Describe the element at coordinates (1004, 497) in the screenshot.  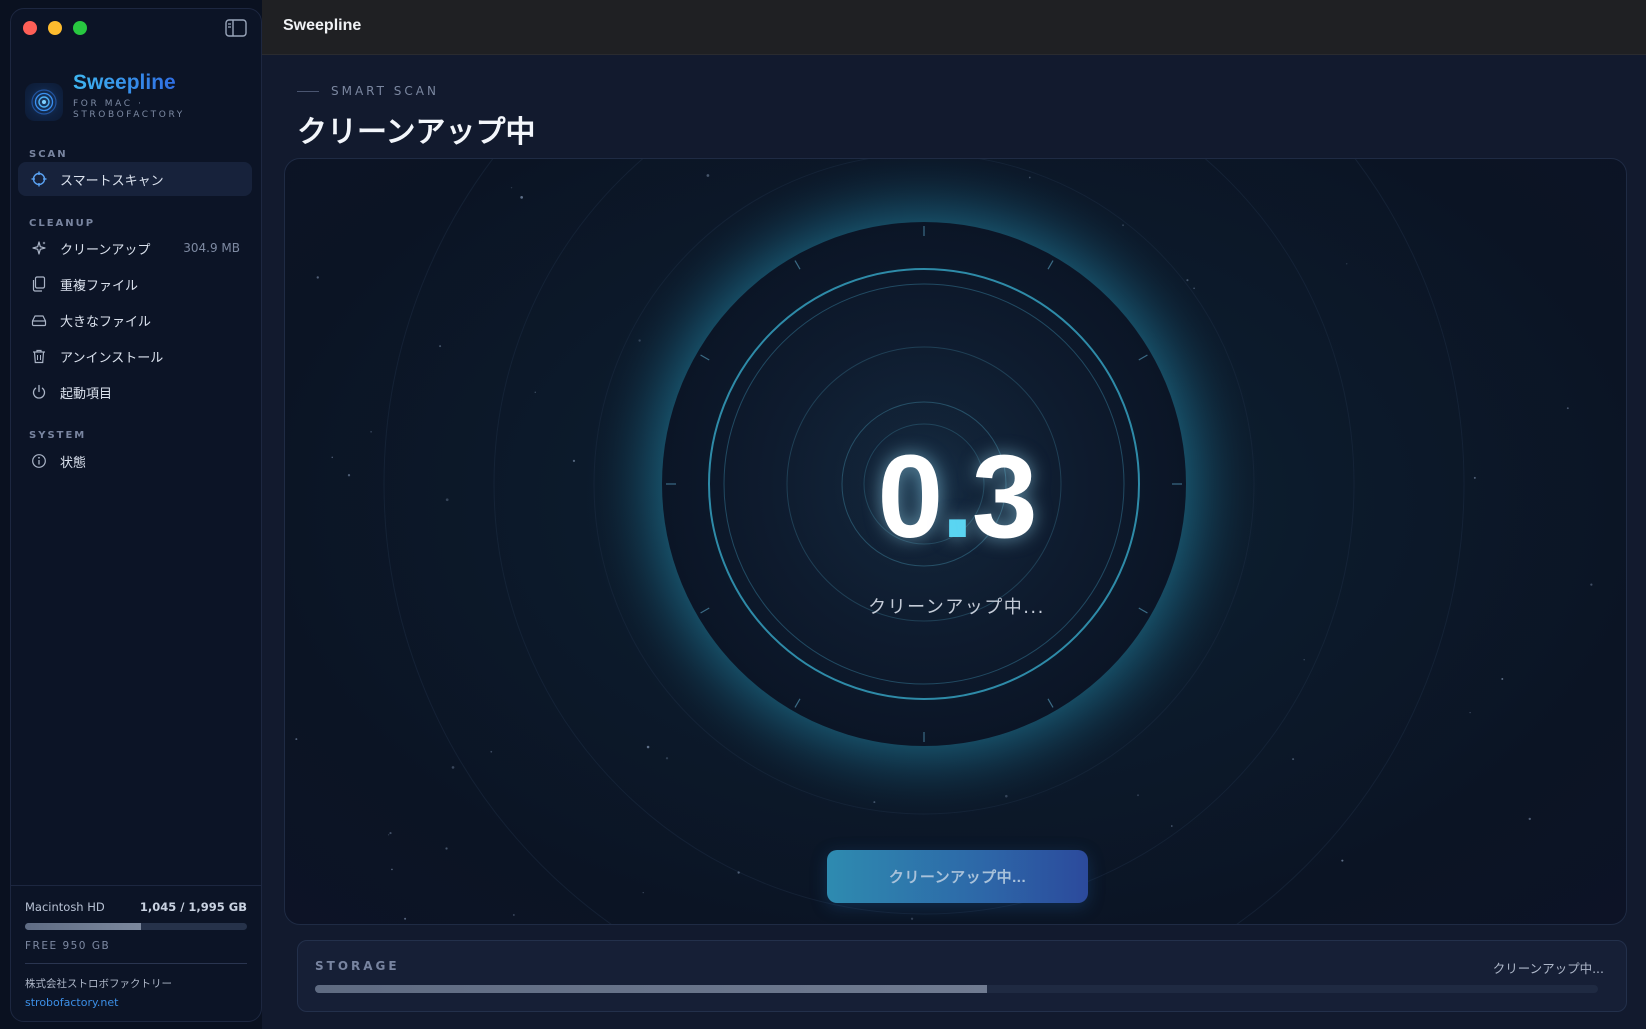
I see `counter-fraction: 3` at that location.